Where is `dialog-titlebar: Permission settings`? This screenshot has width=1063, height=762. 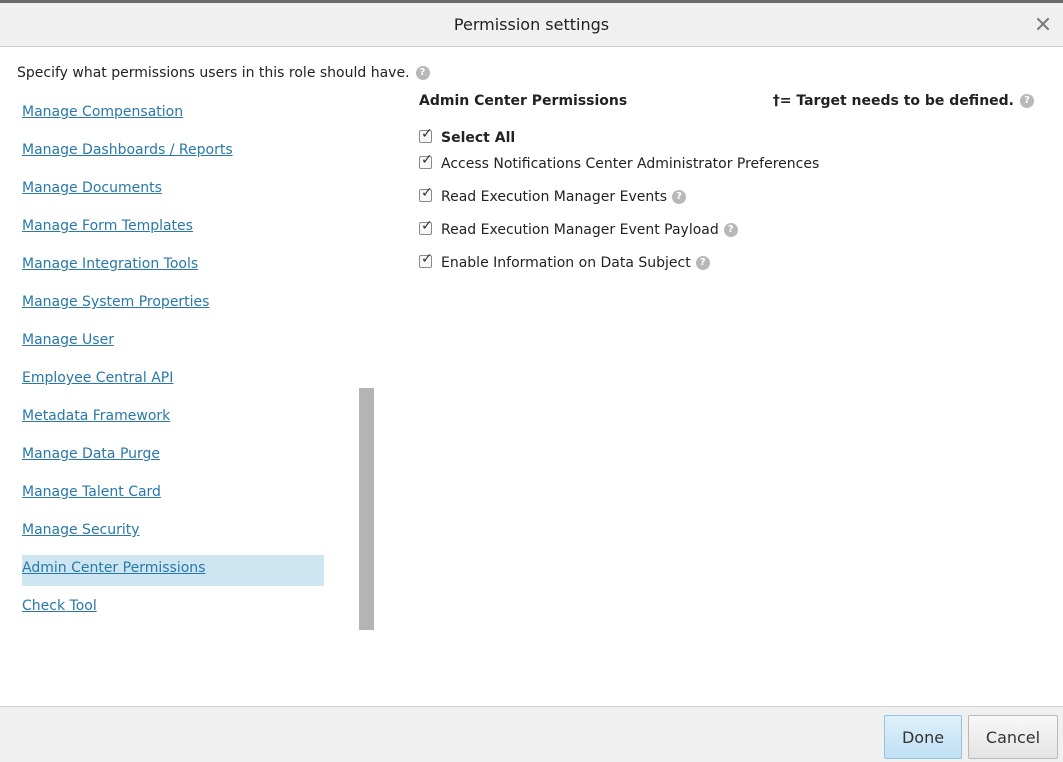
dialog-titlebar: Permission settings is located at coordinates (531, 25).